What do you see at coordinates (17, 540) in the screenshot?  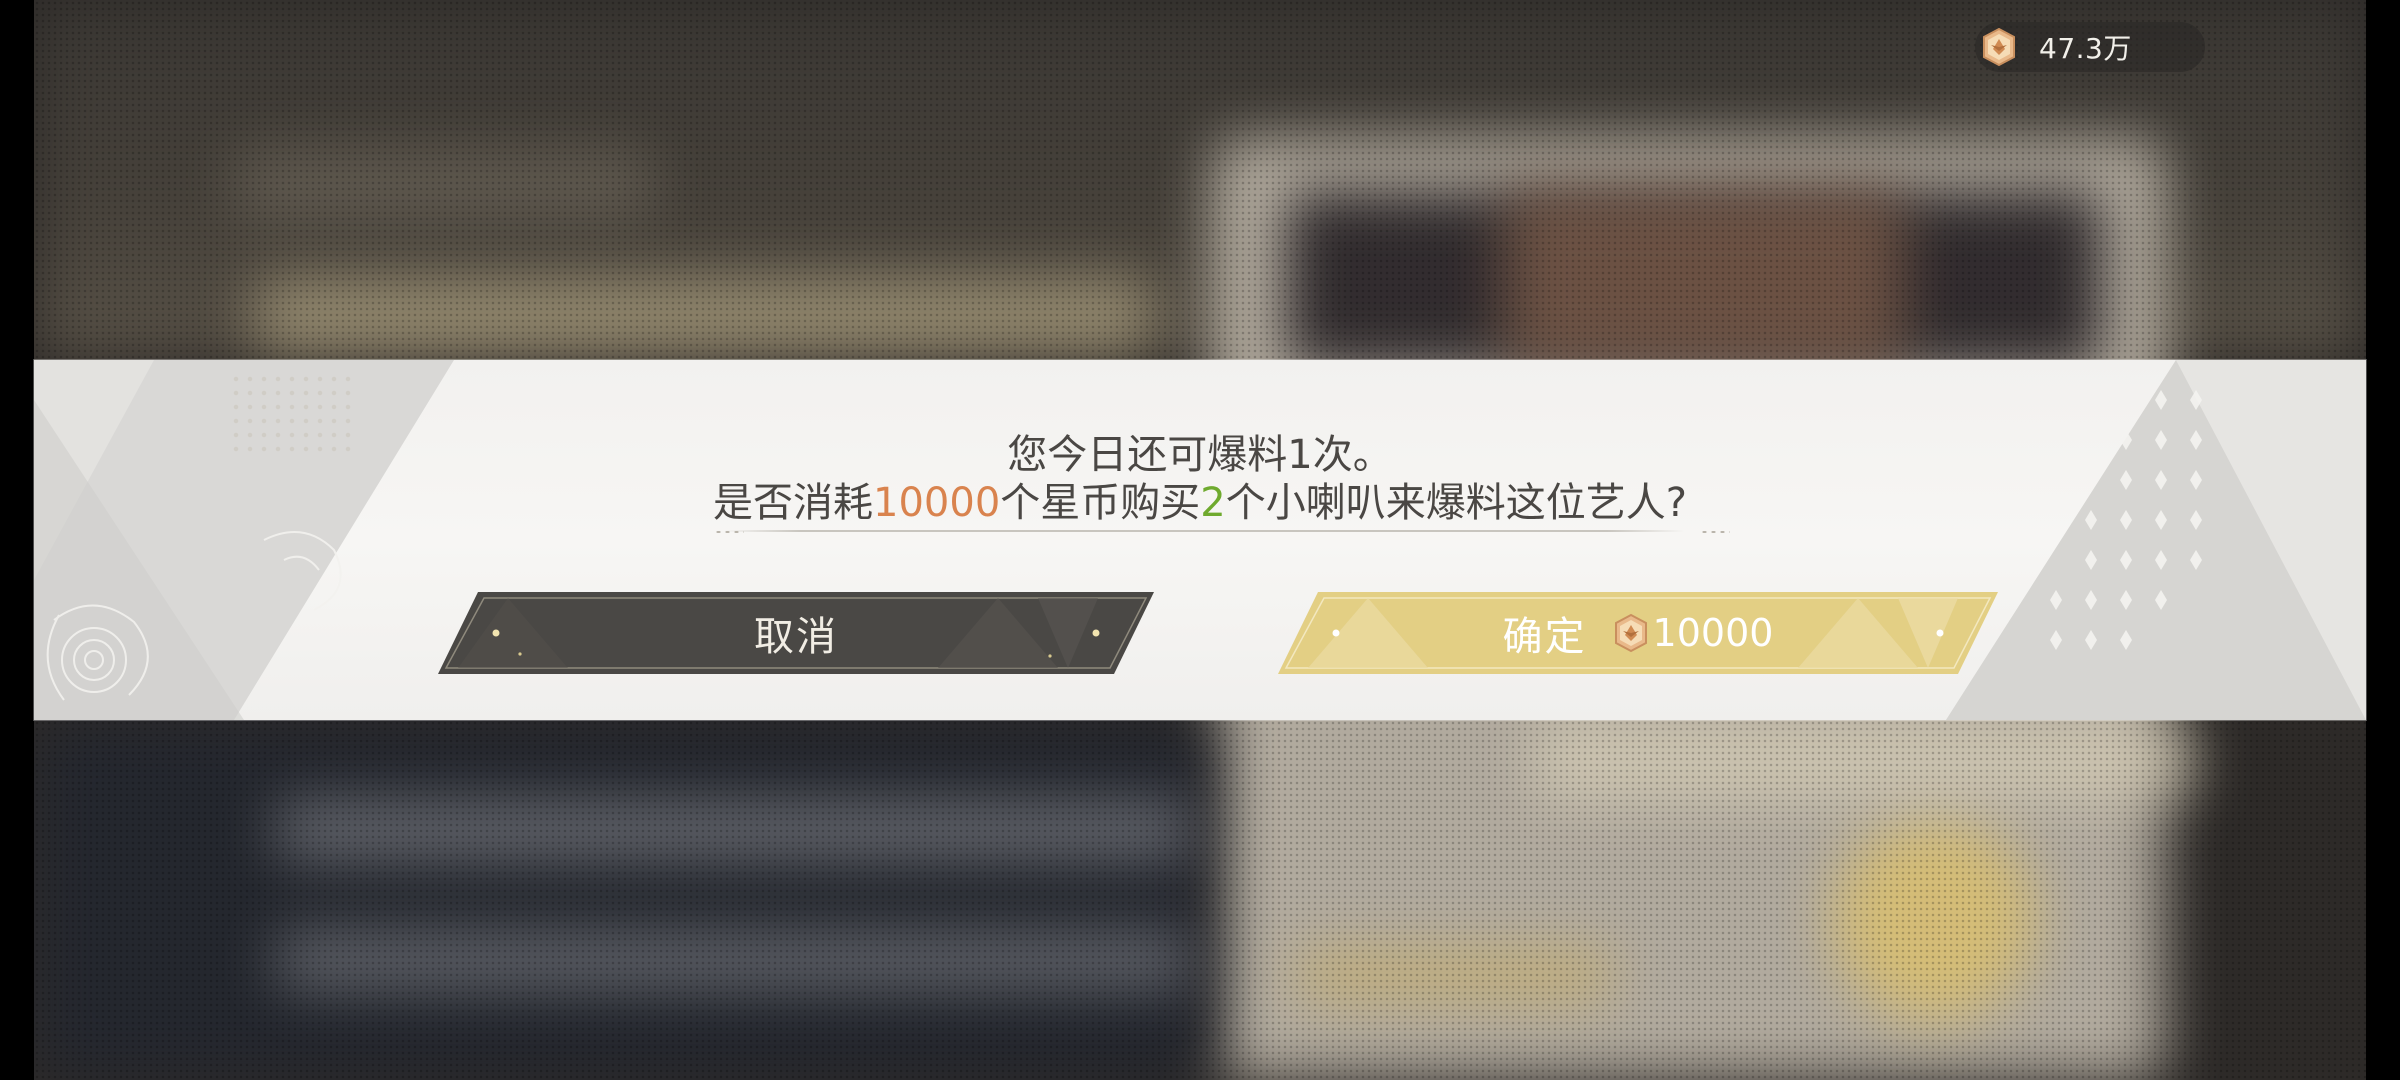 I see `letterbox-left` at bounding box center [17, 540].